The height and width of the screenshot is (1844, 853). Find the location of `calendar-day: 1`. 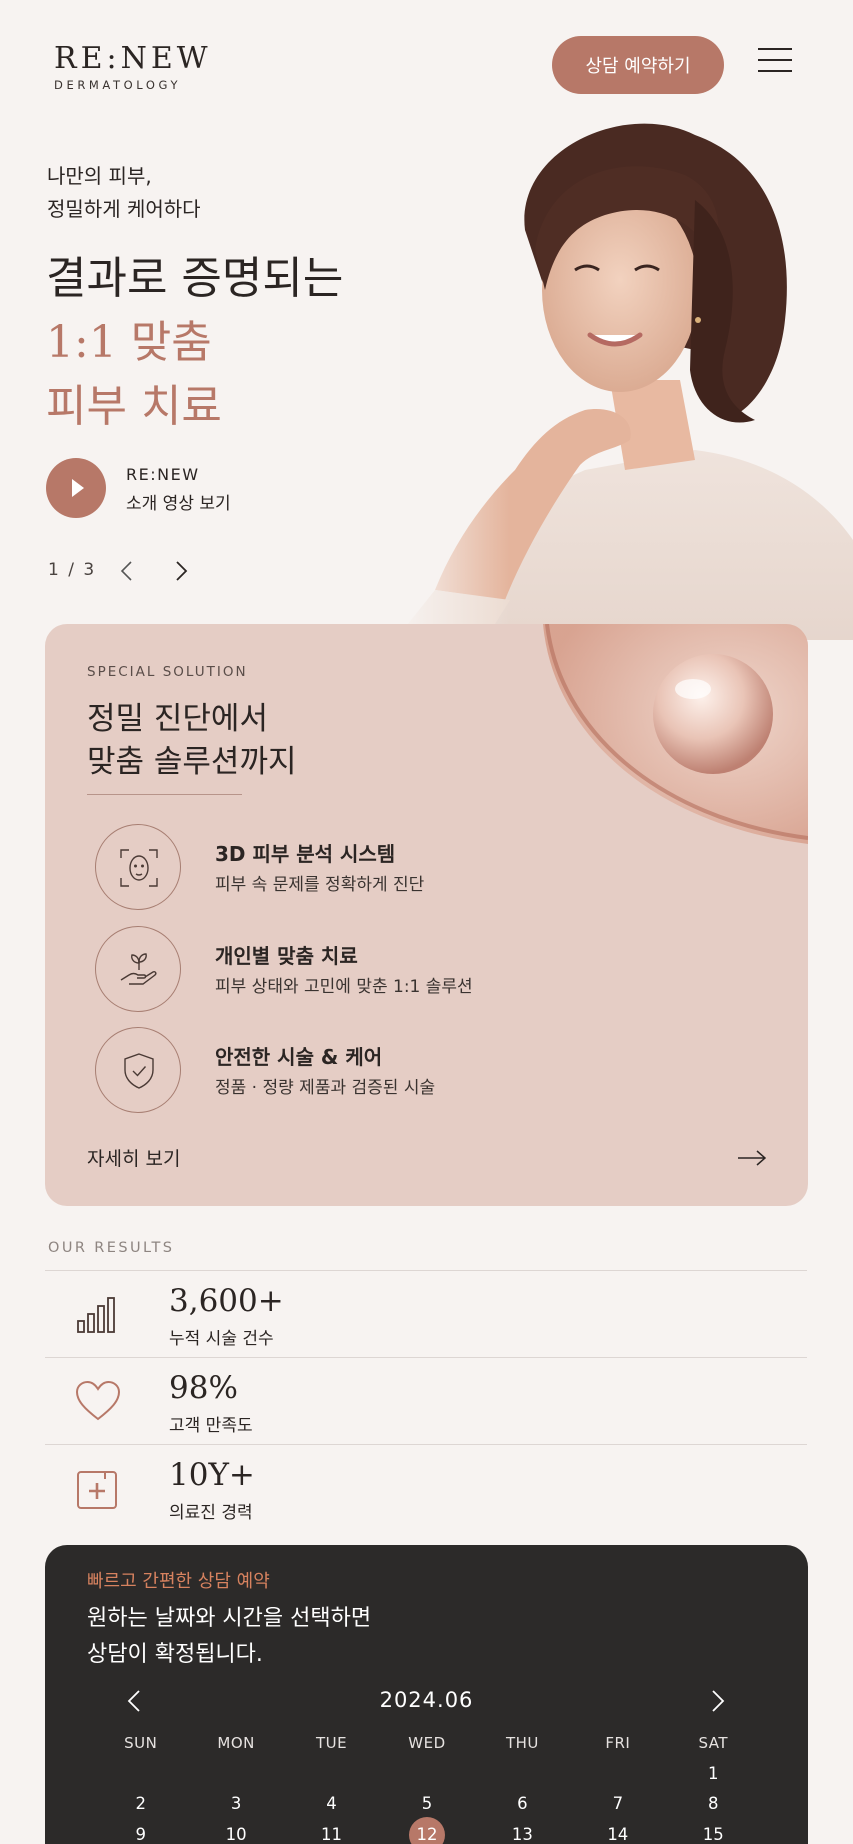

calendar-day: 1 is located at coordinates (713, 1774).